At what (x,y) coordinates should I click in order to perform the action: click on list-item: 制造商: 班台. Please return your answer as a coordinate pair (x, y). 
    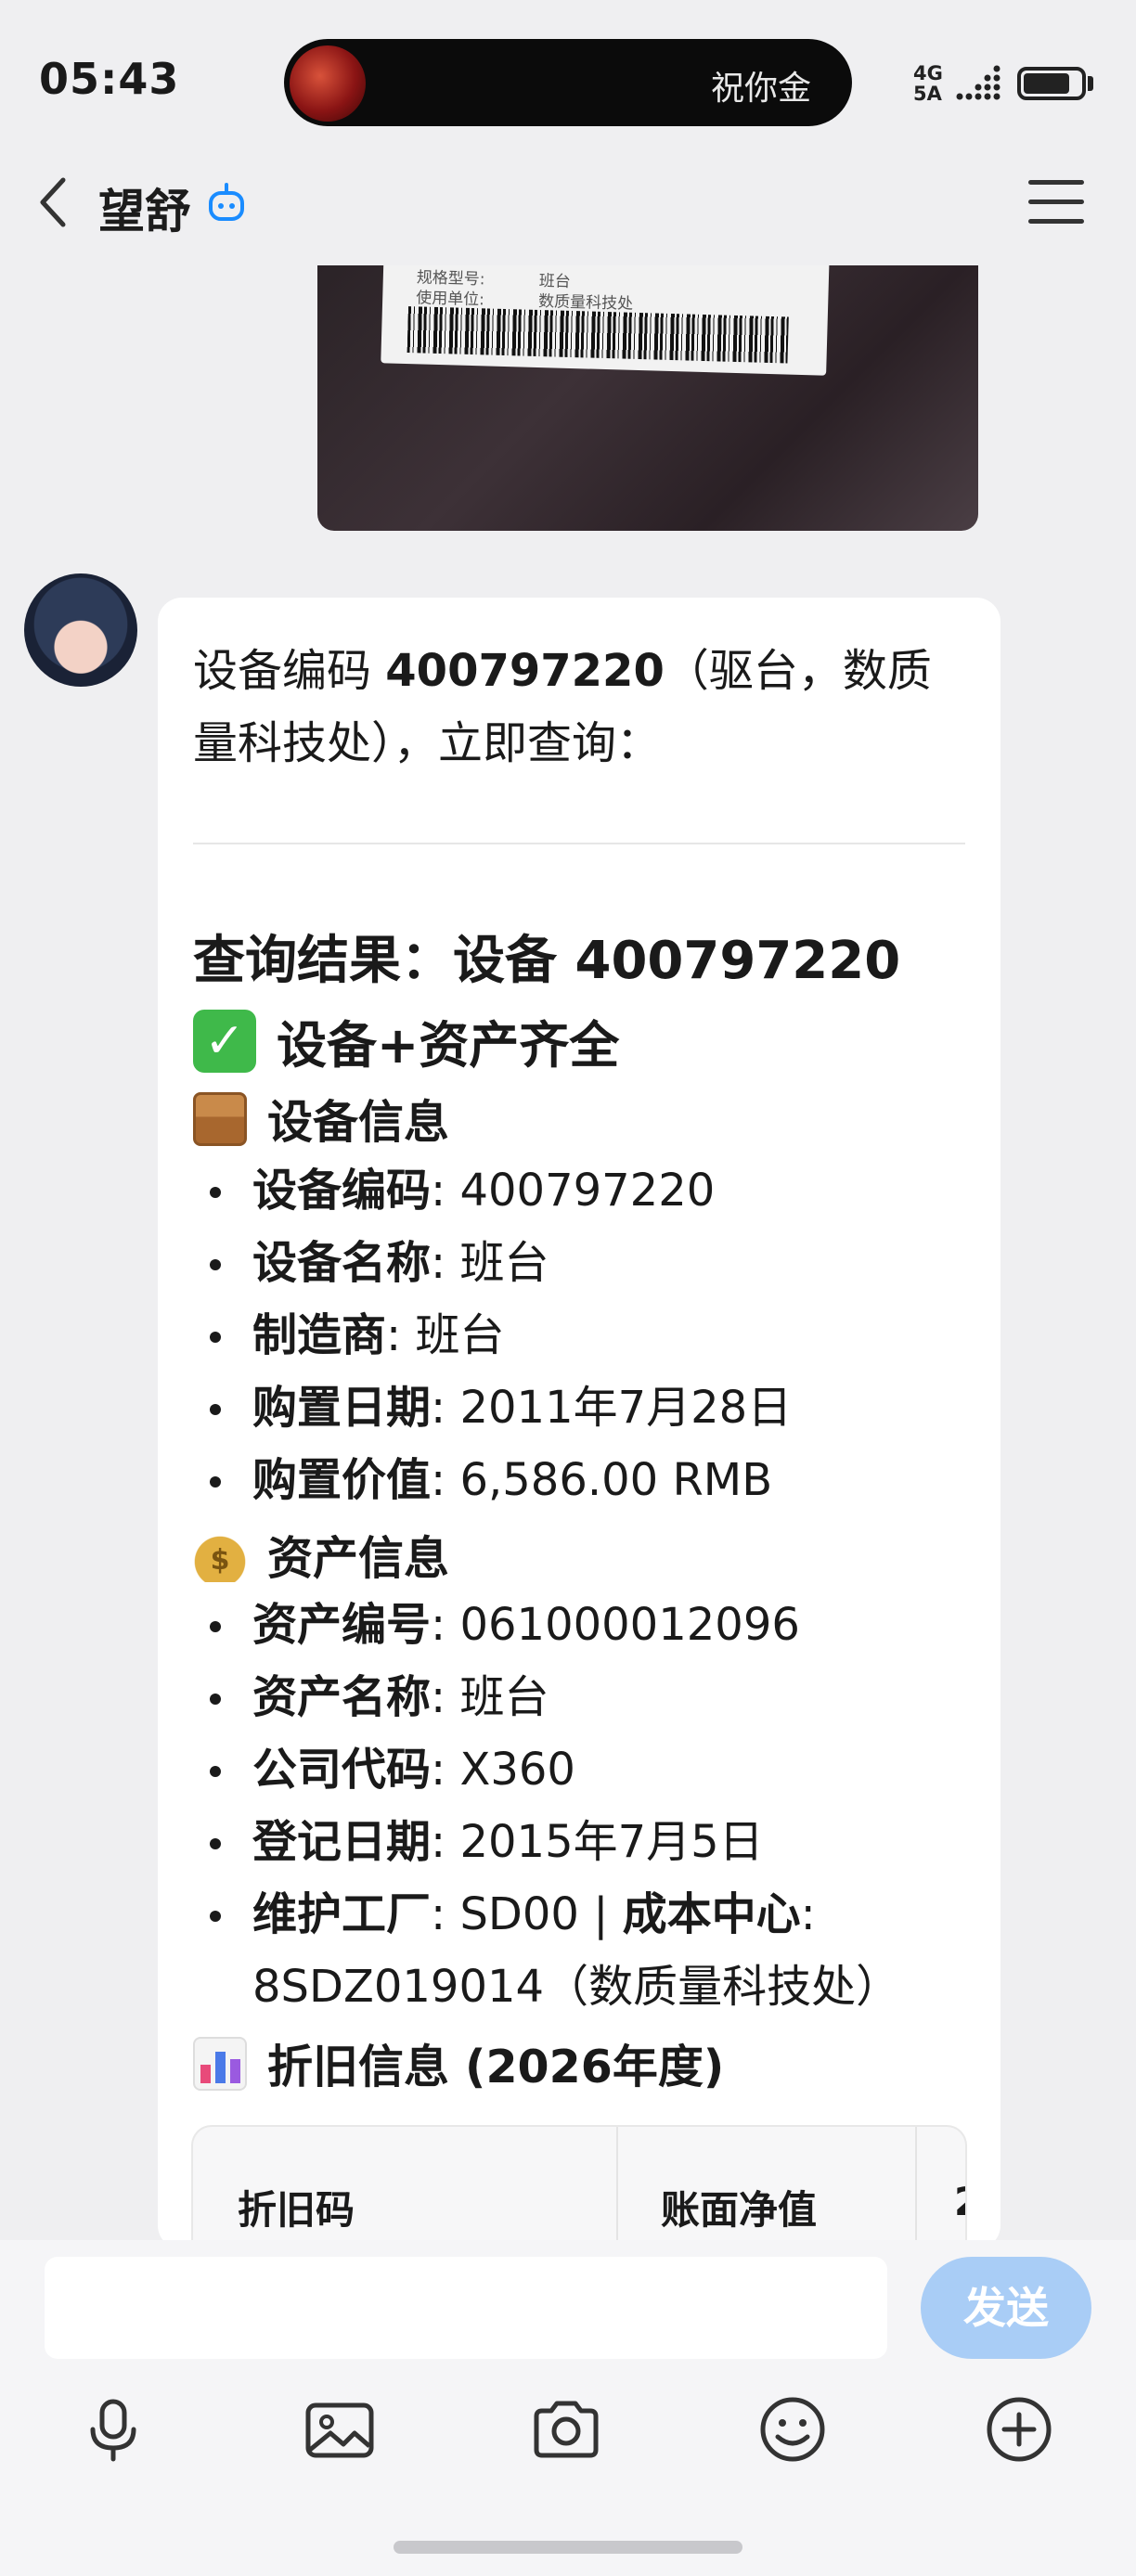
    Looking at the image, I should click on (594, 1335).